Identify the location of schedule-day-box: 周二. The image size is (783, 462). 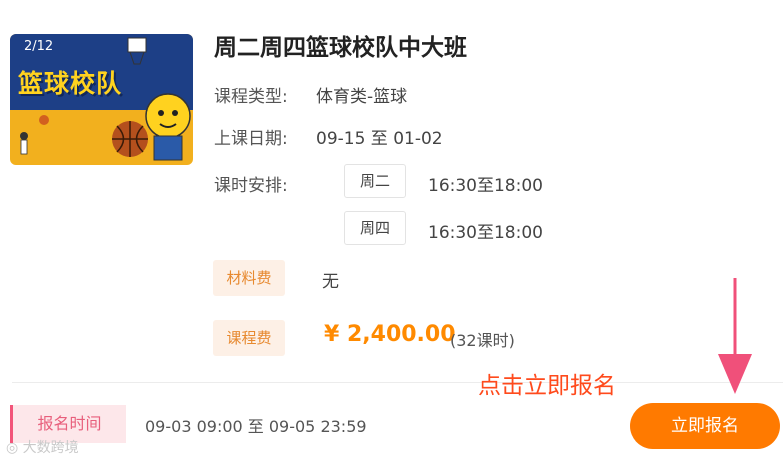
(375, 181).